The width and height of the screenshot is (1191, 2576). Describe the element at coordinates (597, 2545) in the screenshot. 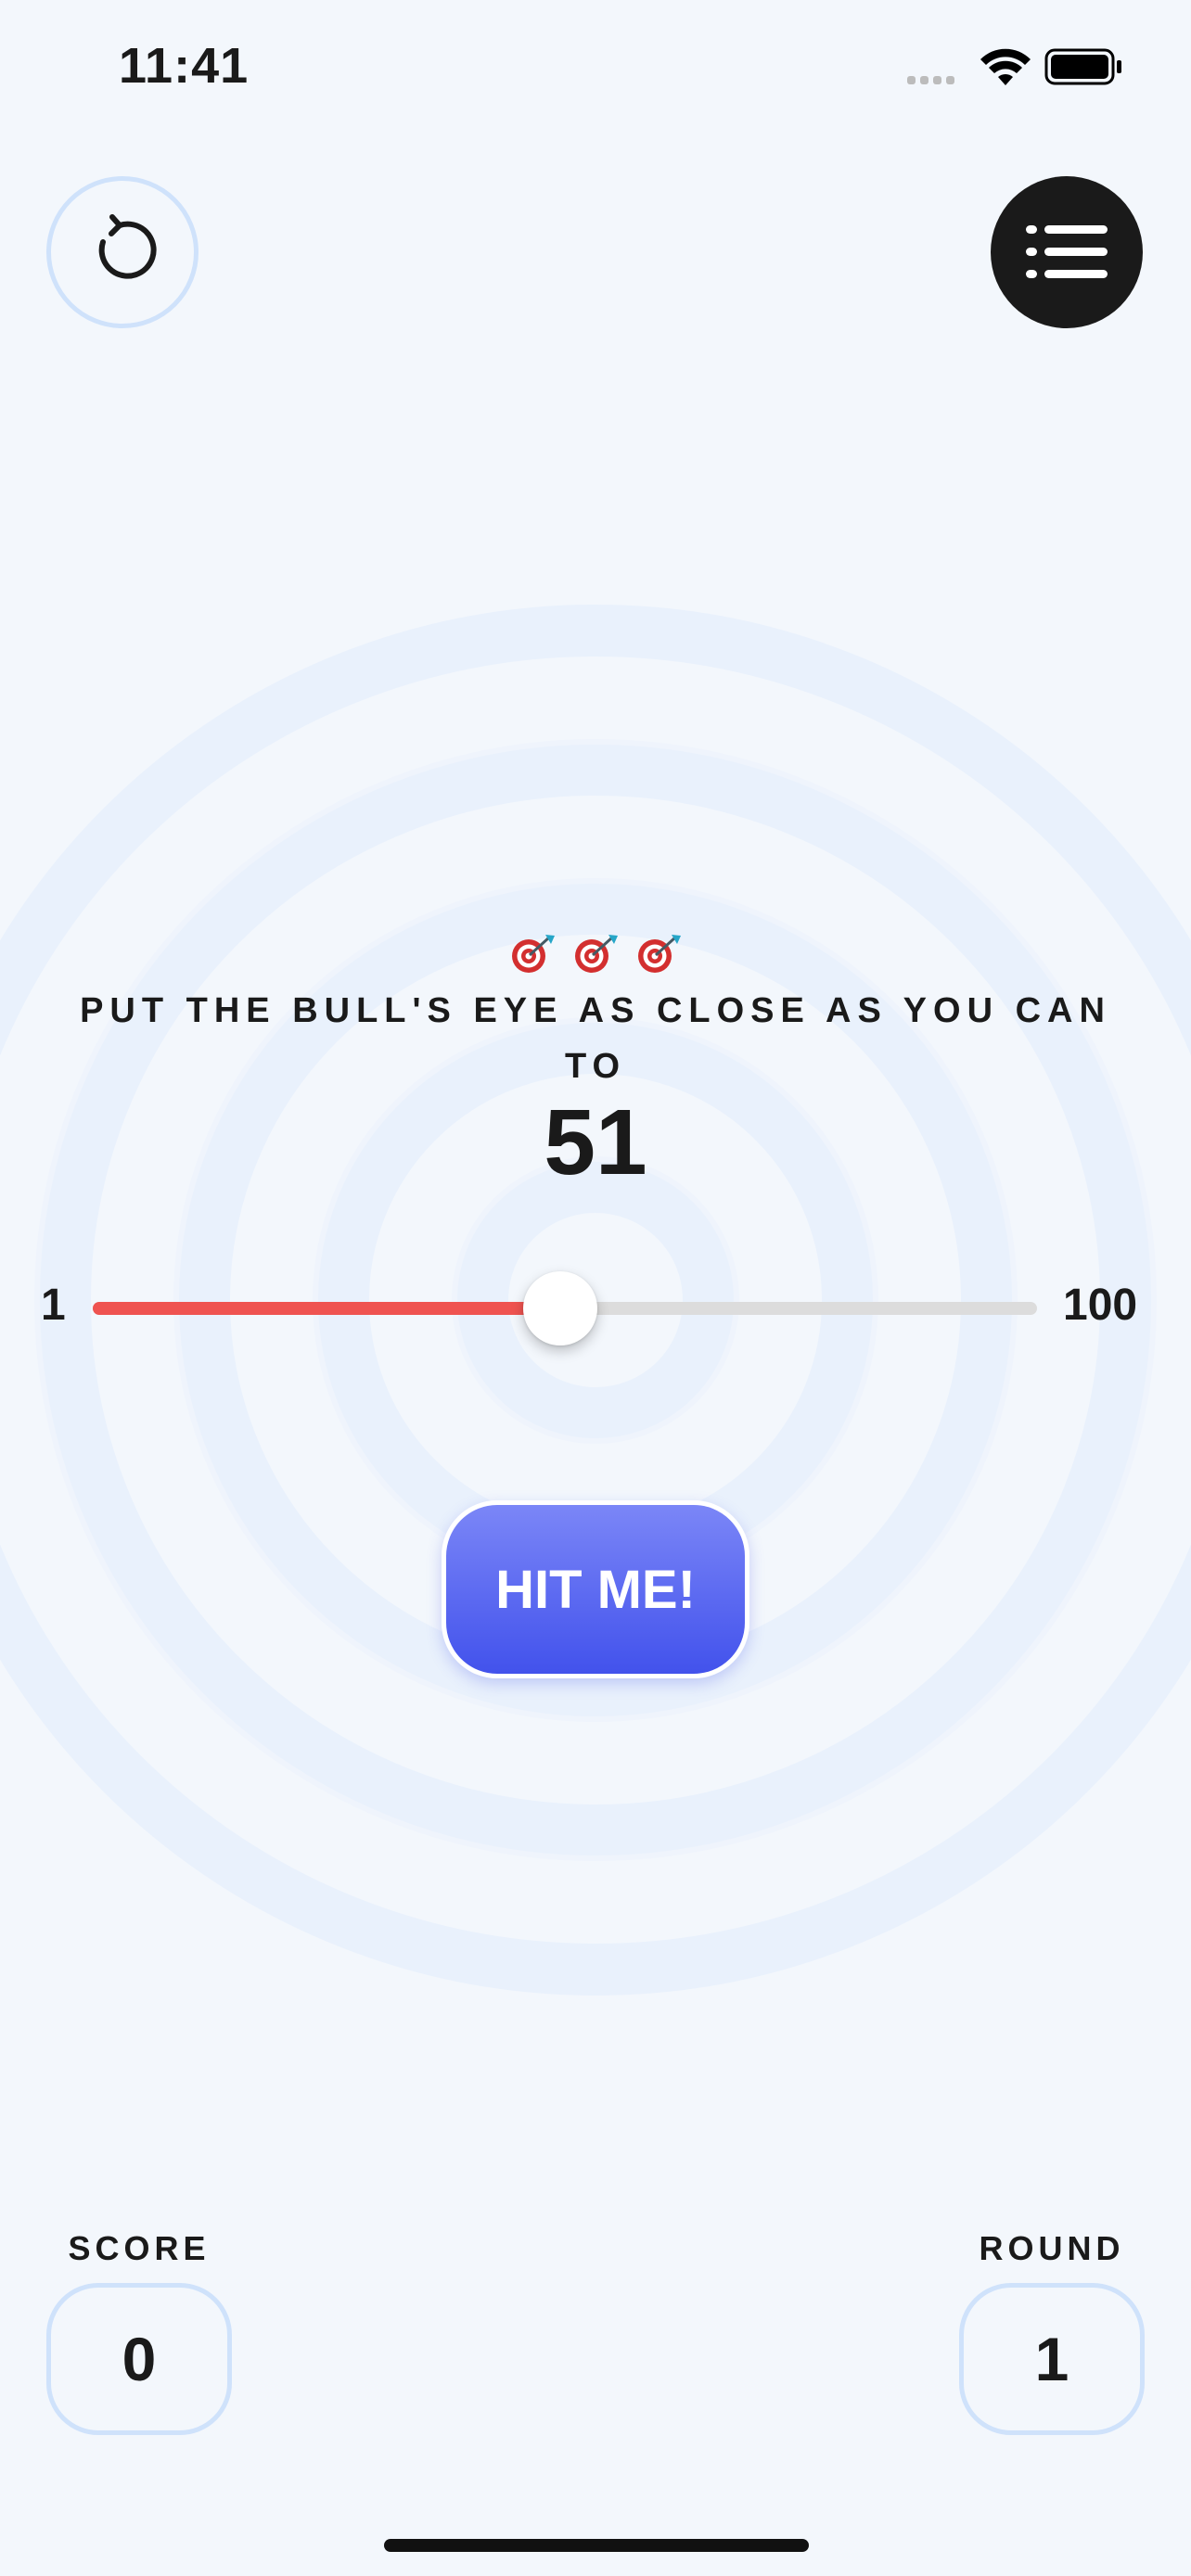

I see `home-indicator` at that location.